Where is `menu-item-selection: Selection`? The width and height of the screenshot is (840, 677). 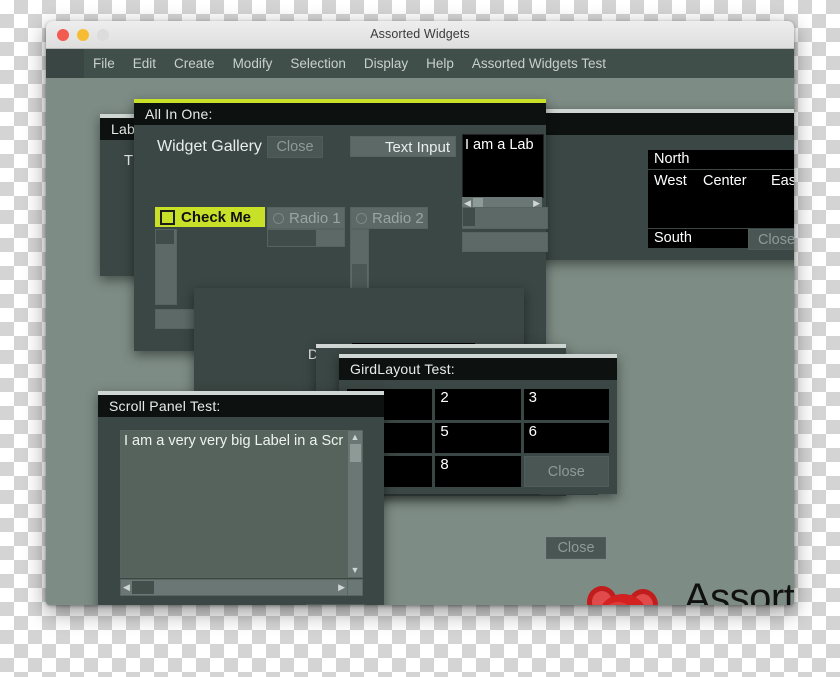 menu-item-selection: Selection is located at coordinates (318, 63).